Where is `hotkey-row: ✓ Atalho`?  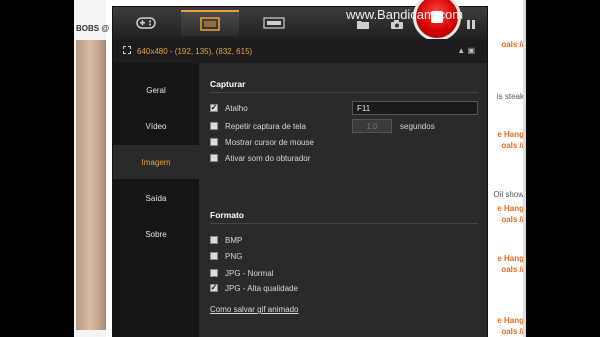
hotkey-row: ✓ Atalho is located at coordinates (229, 108).